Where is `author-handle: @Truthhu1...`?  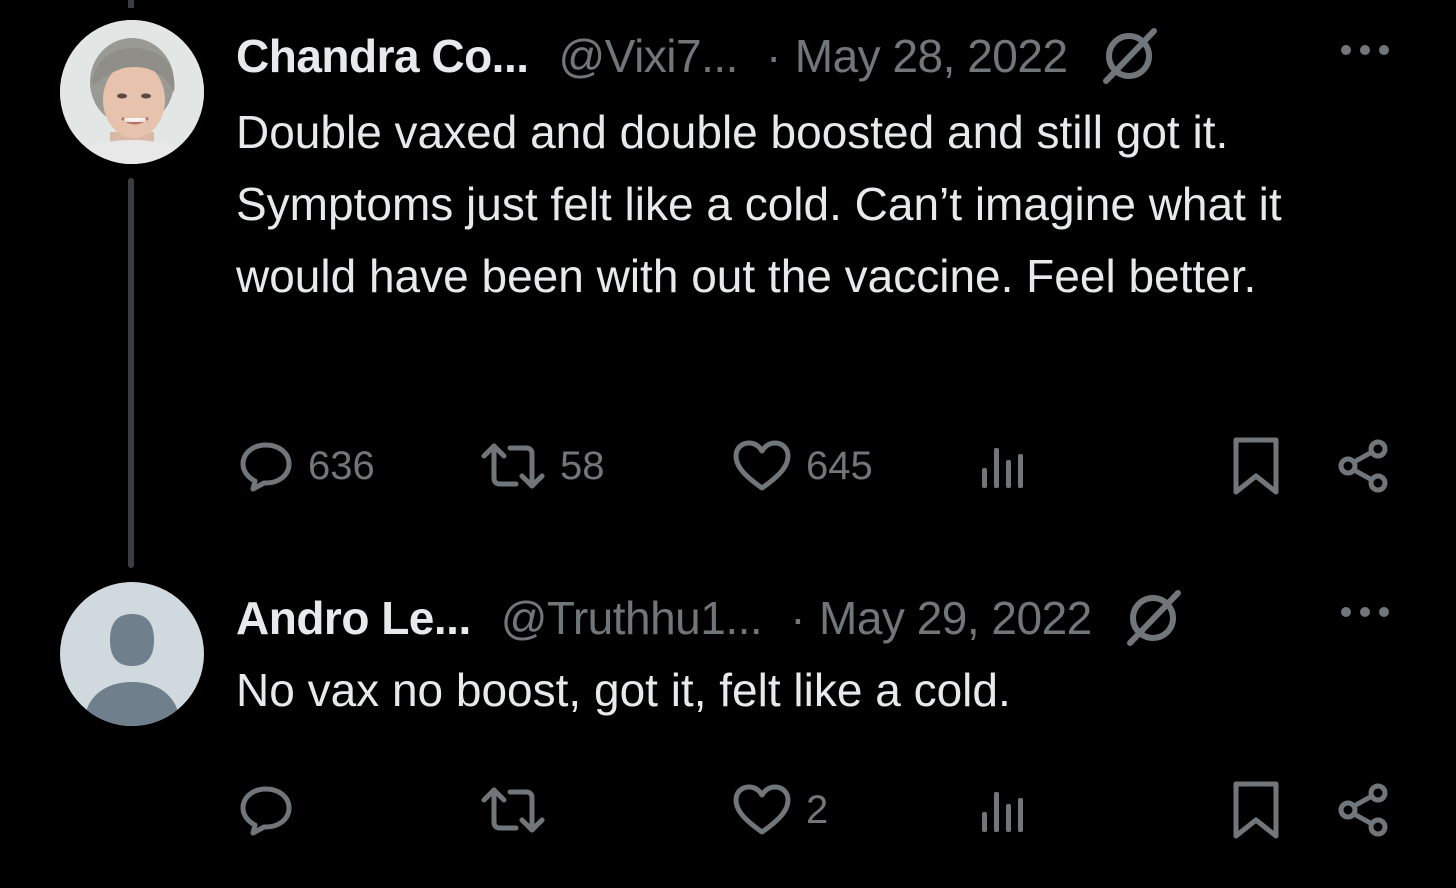 author-handle: @Truthhu1... is located at coordinates (632, 618).